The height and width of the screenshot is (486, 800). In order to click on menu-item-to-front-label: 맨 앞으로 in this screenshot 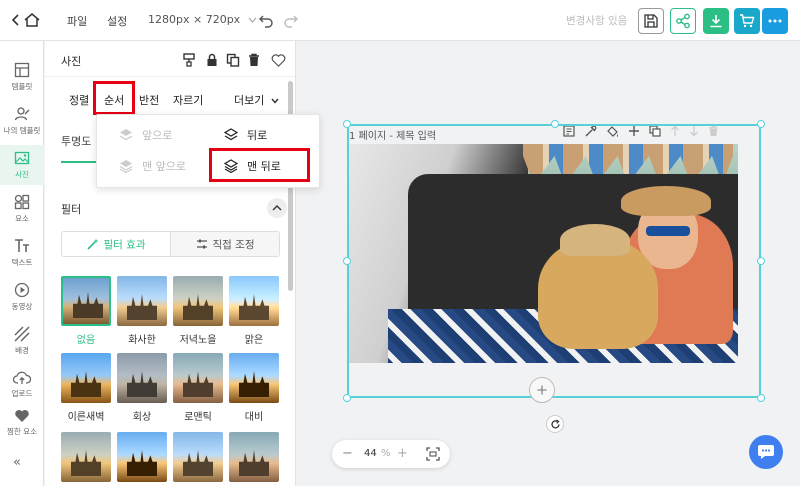, I will do `click(164, 166)`.